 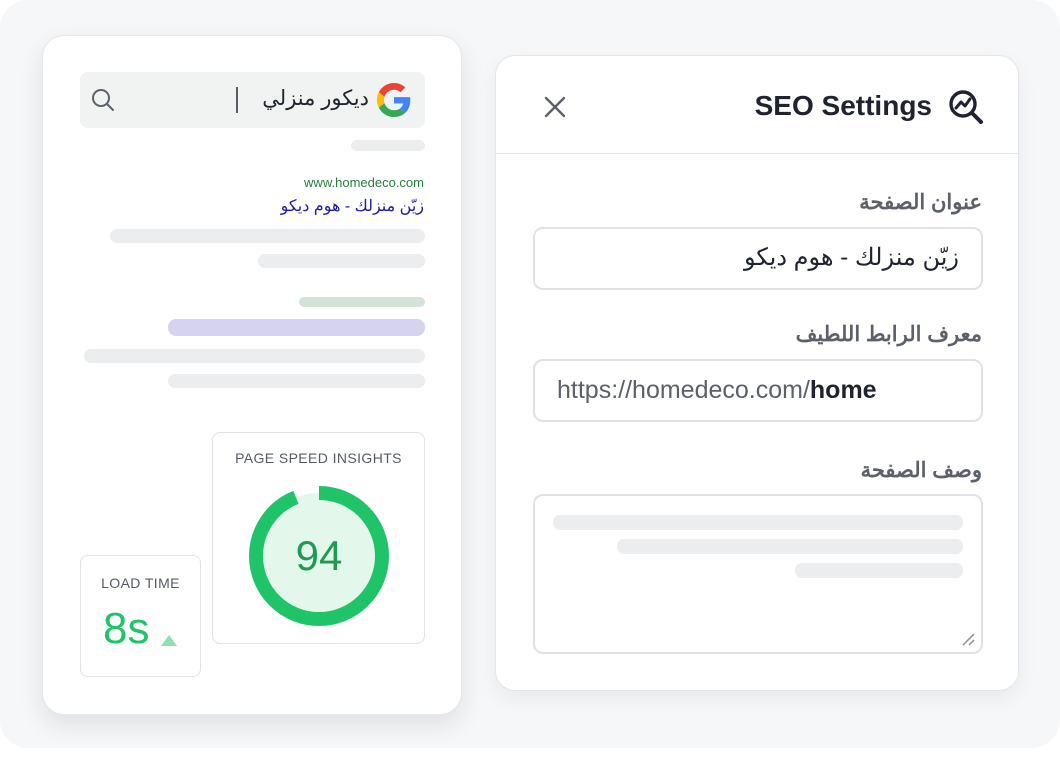 I want to click on close-icon, so click(x=555, y=107).